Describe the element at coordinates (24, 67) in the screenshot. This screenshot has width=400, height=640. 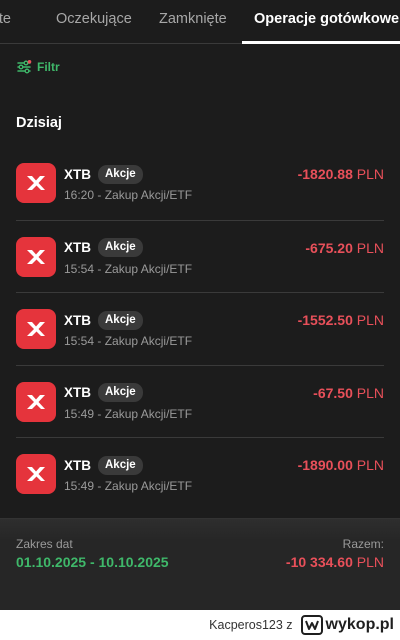
I see `sliders-icon` at that location.